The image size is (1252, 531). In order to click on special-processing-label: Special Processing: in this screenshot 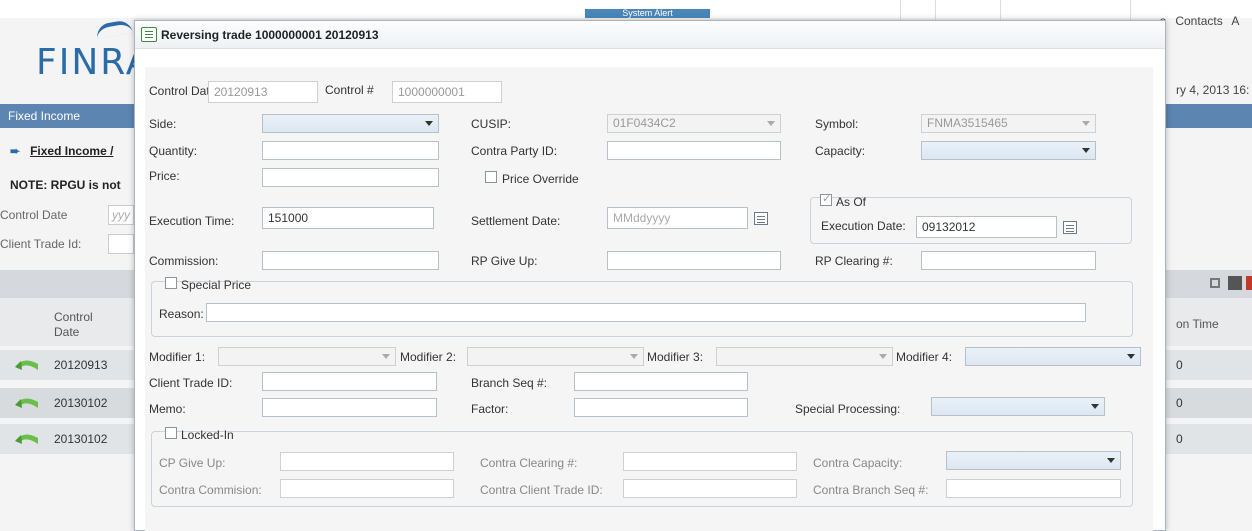, I will do `click(848, 409)`.